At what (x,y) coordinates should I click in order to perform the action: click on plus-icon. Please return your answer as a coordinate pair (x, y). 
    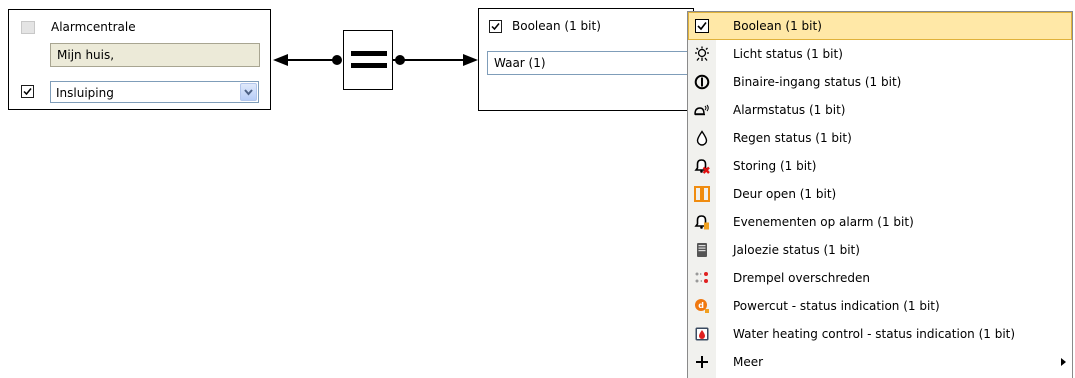
    Looking at the image, I should click on (702, 362).